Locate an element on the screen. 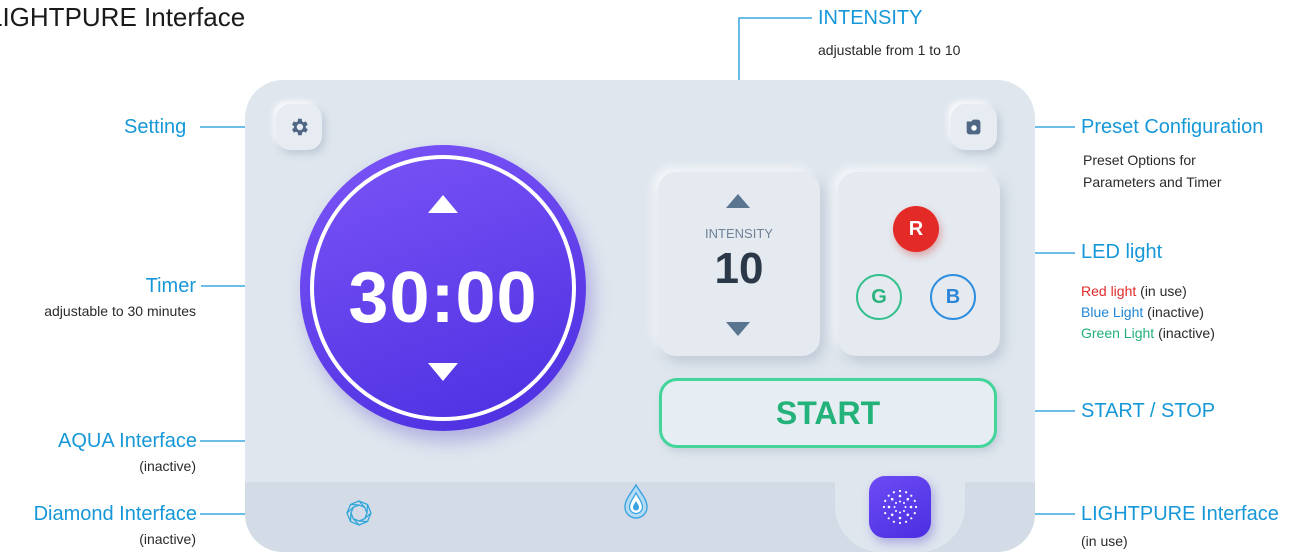 The height and width of the screenshot is (556, 1296). timer-value: 30:00 is located at coordinates (443, 298).